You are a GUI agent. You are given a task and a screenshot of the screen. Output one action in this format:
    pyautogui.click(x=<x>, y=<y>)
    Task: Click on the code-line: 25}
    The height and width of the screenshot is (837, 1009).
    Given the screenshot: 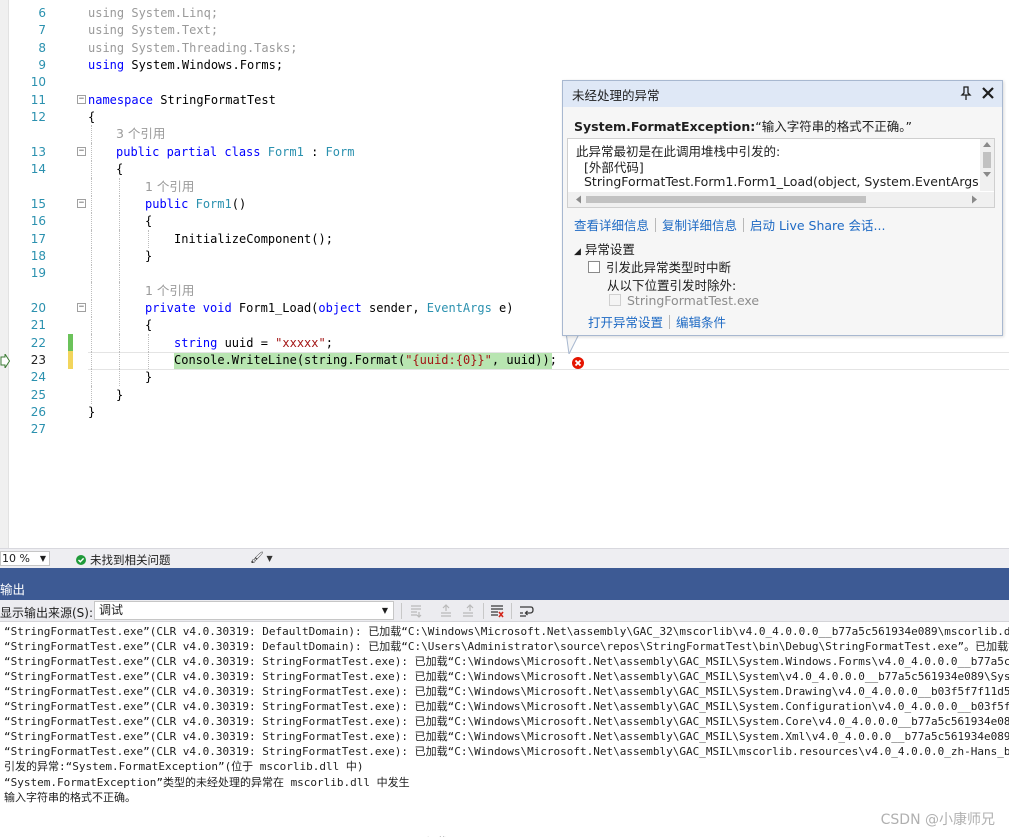 What is the action you would take?
    pyautogui.click(x=504, y=394)
    